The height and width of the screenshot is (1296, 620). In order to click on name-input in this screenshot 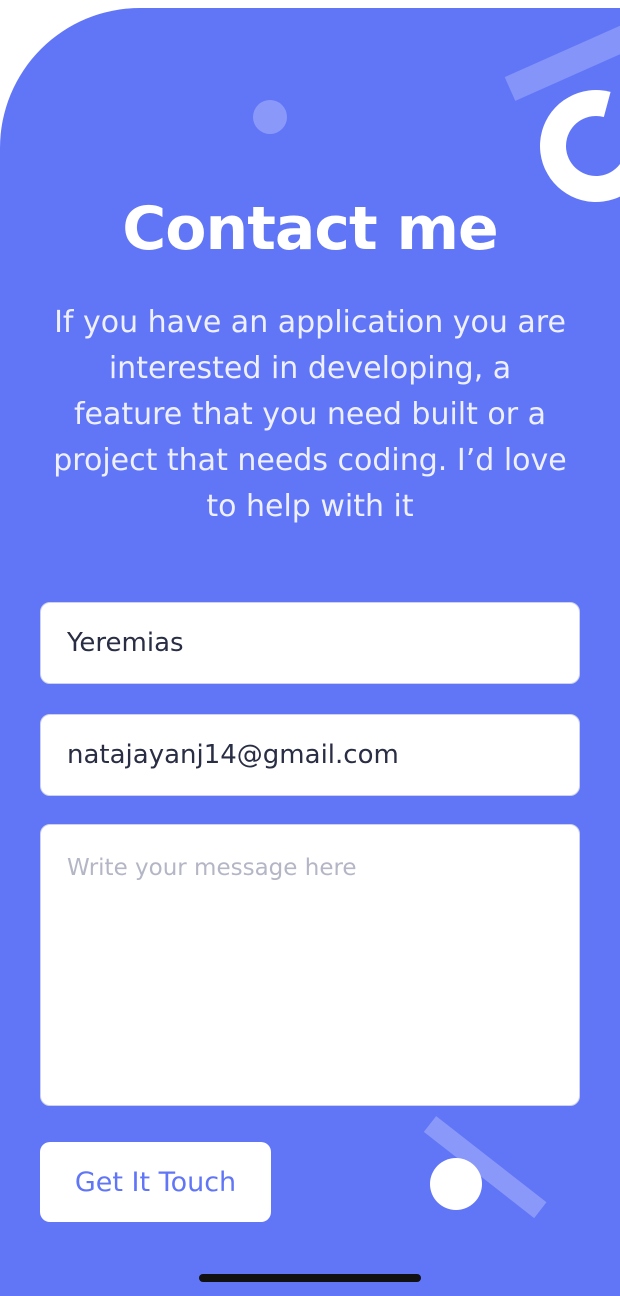, I will do `click(310, 643)`.